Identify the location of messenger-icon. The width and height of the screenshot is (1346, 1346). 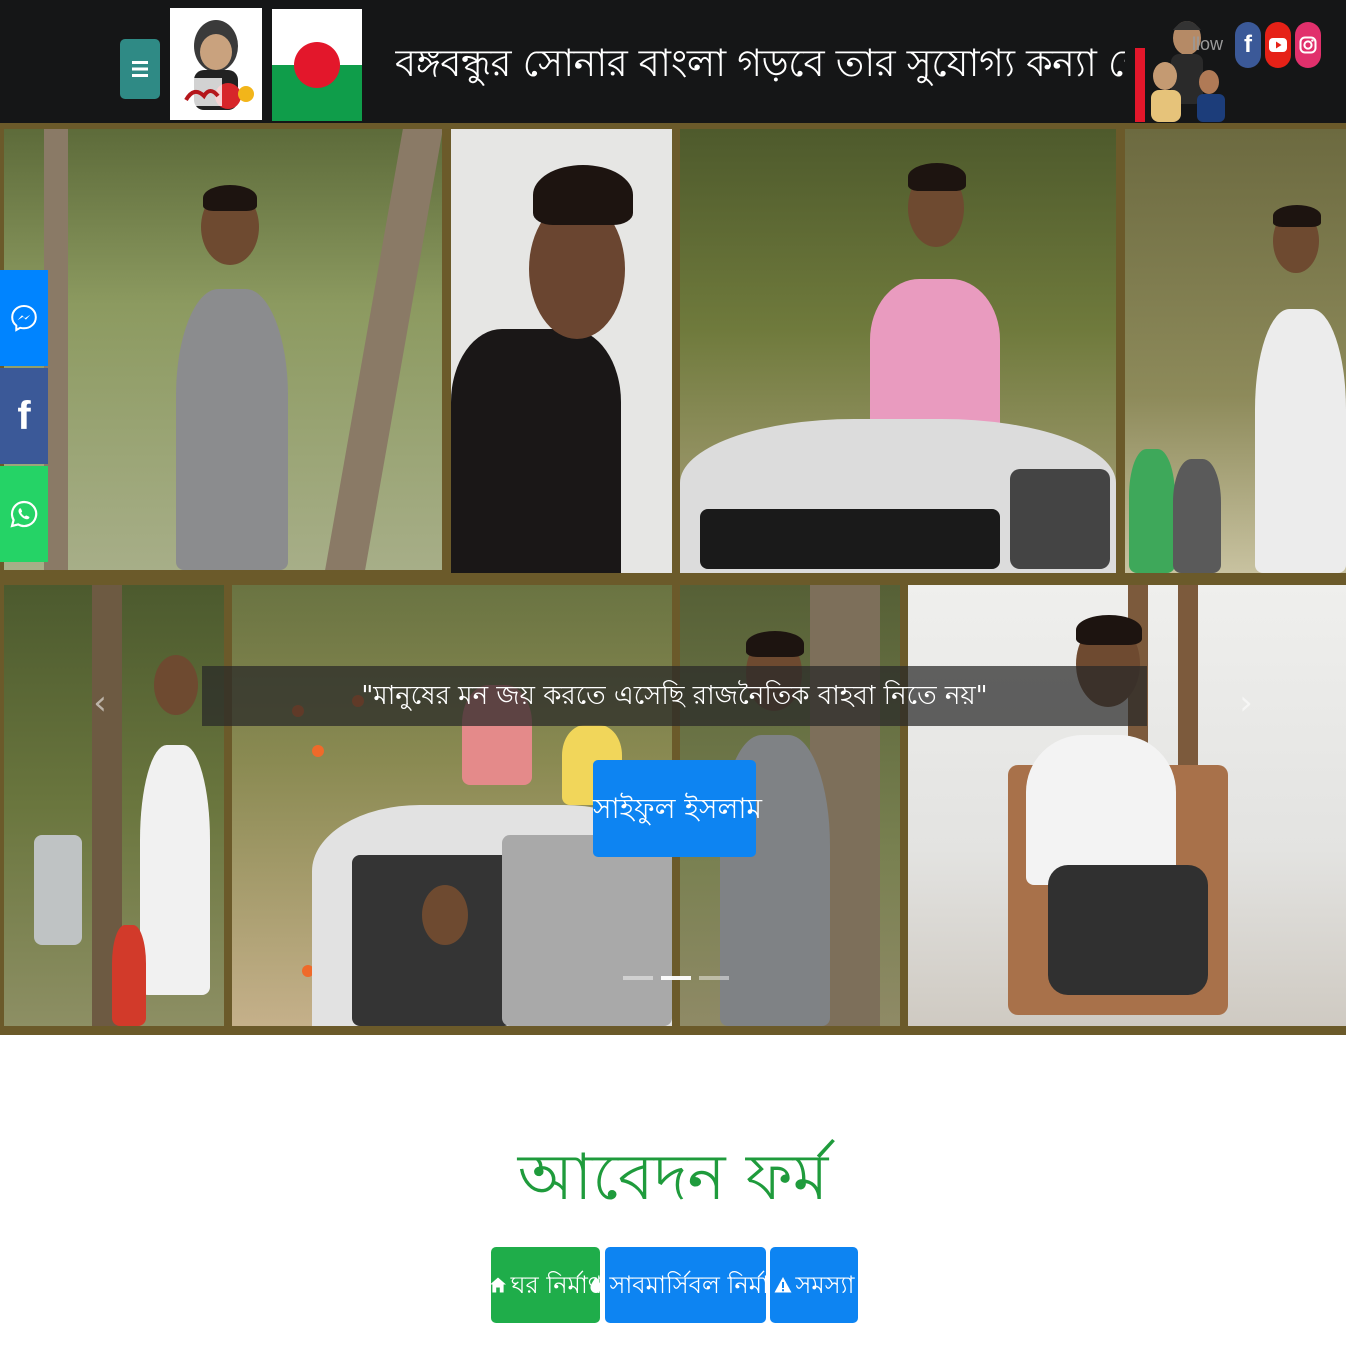
(24, 318).